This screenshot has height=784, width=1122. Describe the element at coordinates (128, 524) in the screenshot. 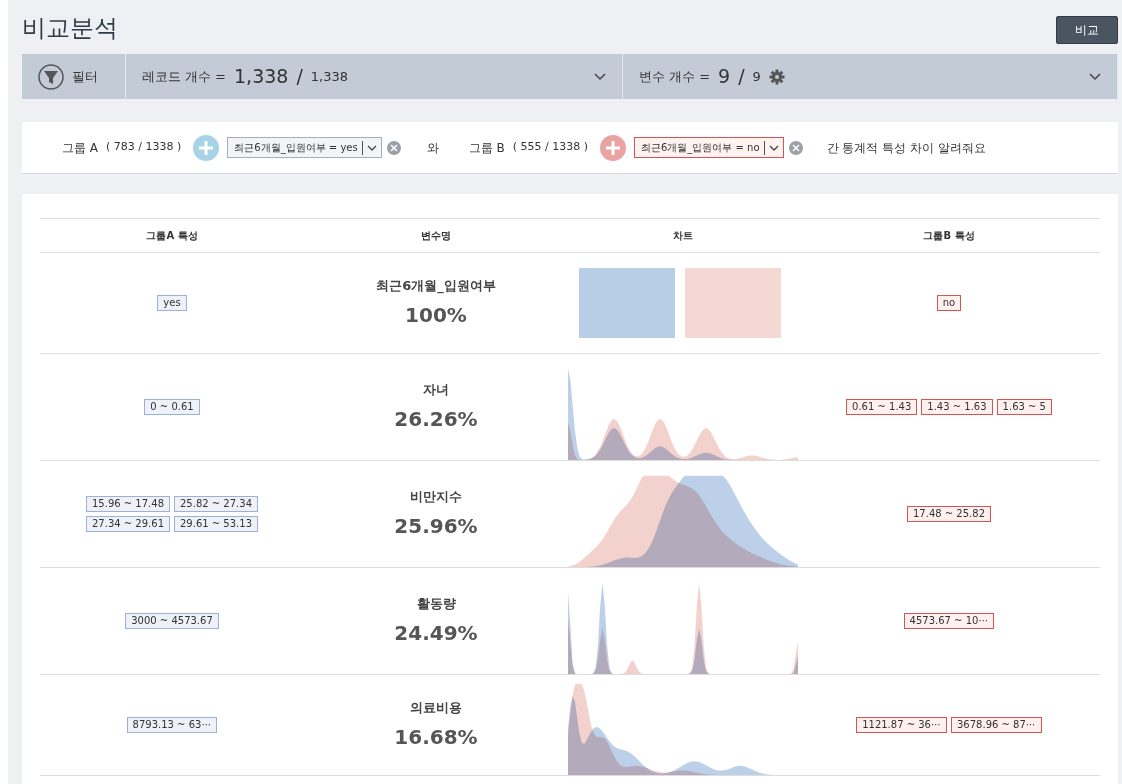

I see `range-tag: 27.34 ~ 29.61` at that location.